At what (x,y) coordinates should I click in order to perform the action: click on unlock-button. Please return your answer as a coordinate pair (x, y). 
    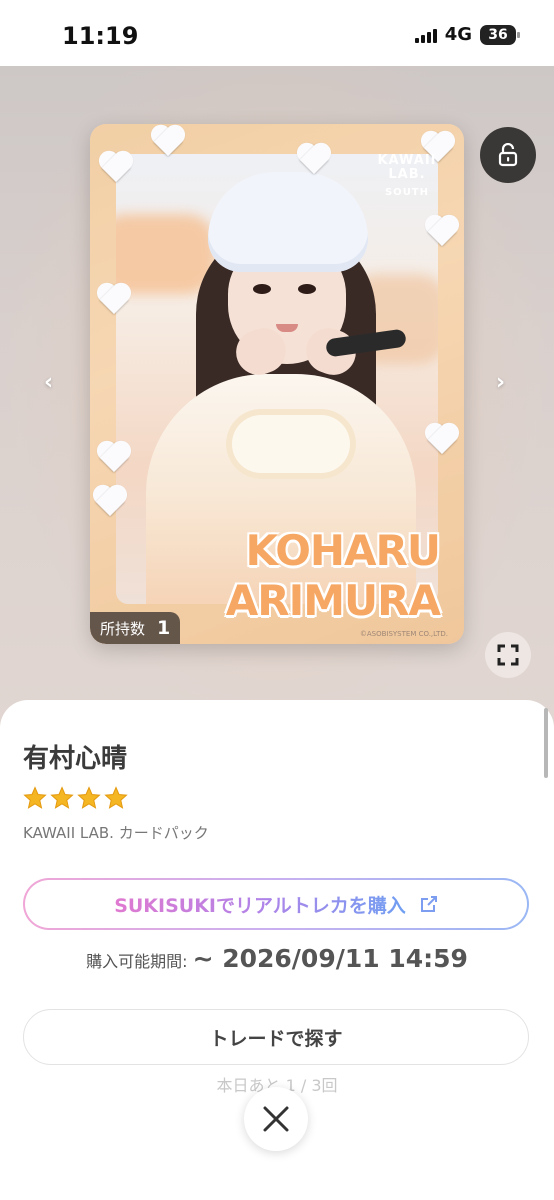
    Looking at the image, I should click on (508, 155).